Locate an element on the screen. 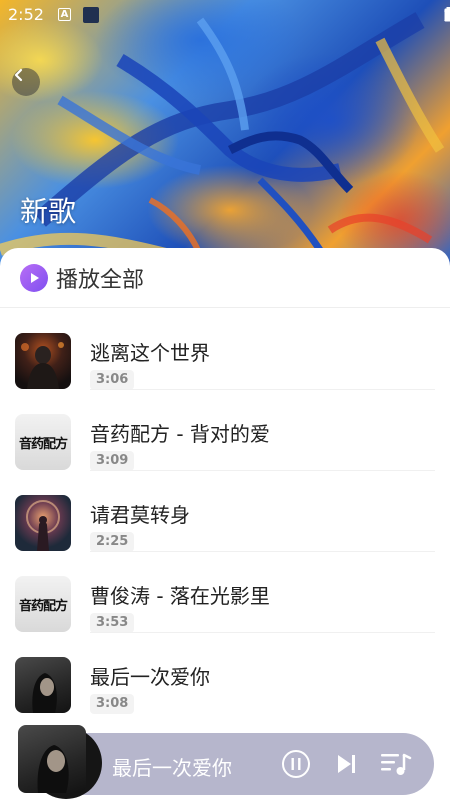 Image resolution: width=450 pixels, height=800 pixels. page-title: 新歌 is located at coordinates (48, 211).